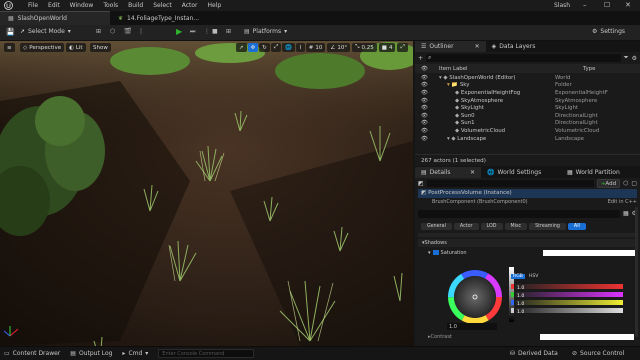 The width and height of the screenshot is (640, 360). I want to click on select-mode-dropdown: ➚ Select Mode ▾, so click(45, 31).